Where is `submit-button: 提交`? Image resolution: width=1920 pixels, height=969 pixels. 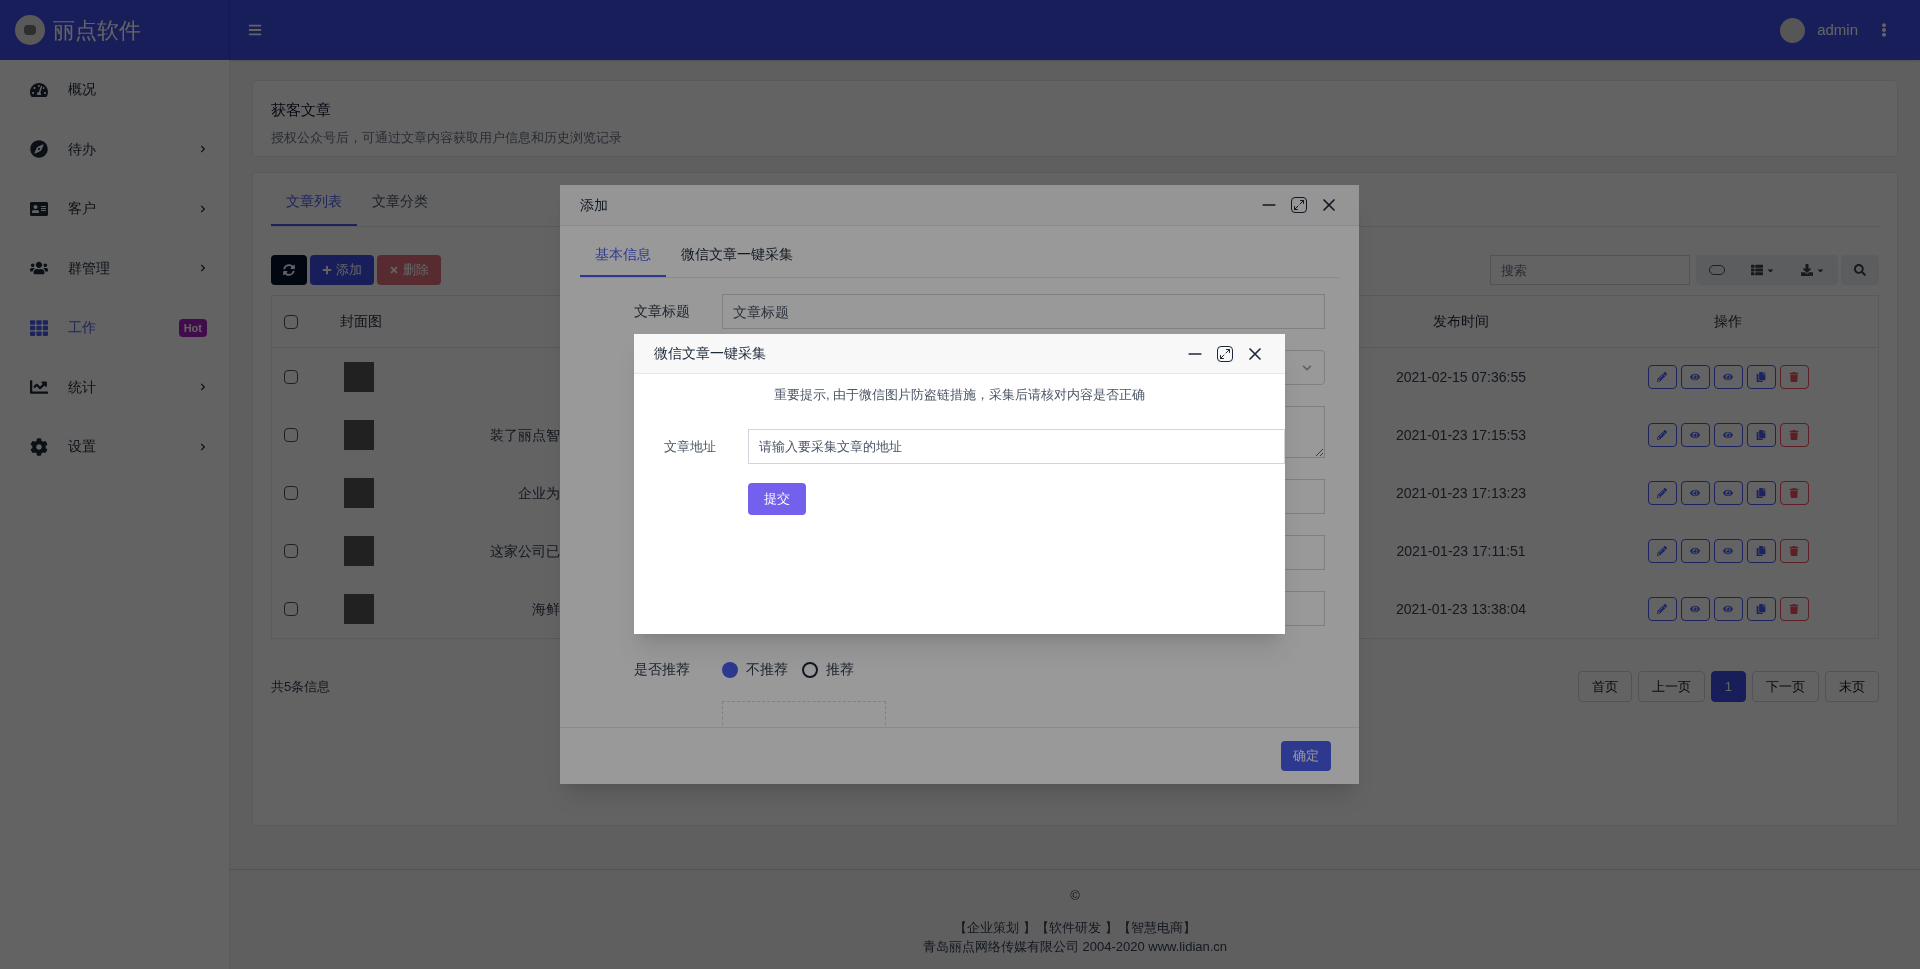
submit-button: 提交 is located at coordinates (777, 499).